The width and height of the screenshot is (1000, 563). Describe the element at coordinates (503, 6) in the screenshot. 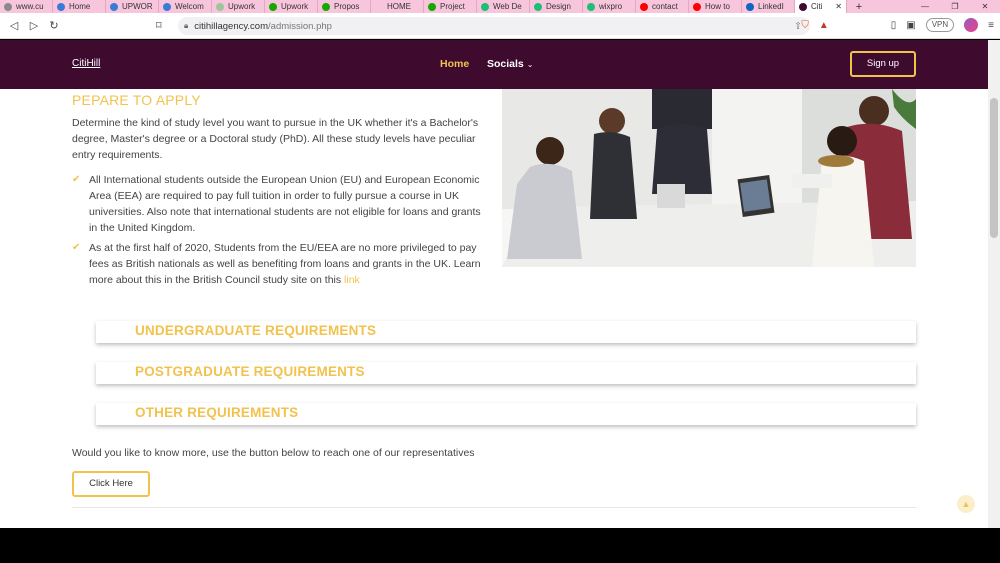

I see `browser-tab: Web De` at that location.